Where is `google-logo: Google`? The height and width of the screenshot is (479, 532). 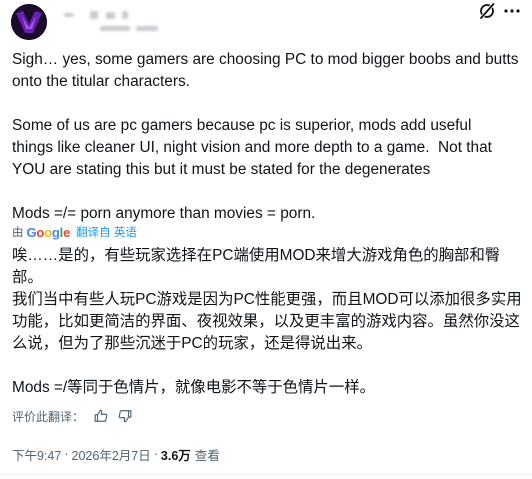
google-logo: Google is located at coordinates (48, 232).